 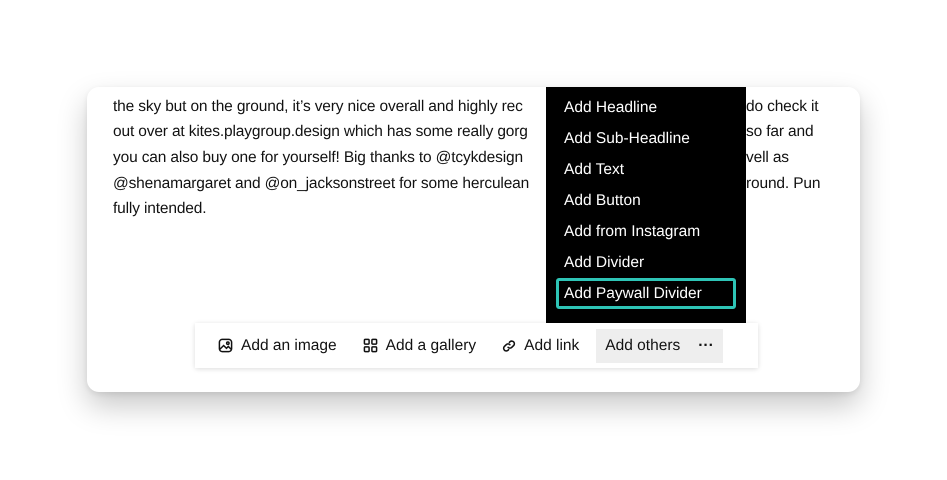 What do you see at coordinates (646, 107) in the screenshot?
I see `menu-item: Add Headline` at bounding box center [646, 107].